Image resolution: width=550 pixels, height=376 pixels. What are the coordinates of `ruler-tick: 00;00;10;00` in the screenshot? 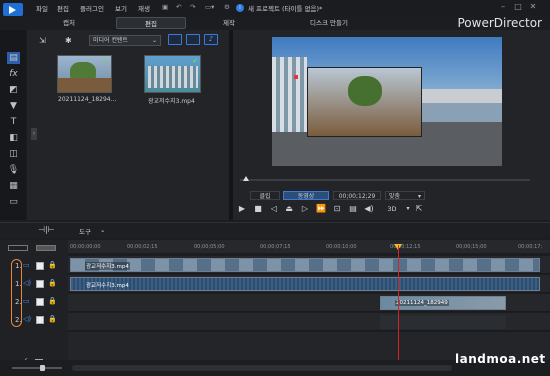 It's located at (341, 247).